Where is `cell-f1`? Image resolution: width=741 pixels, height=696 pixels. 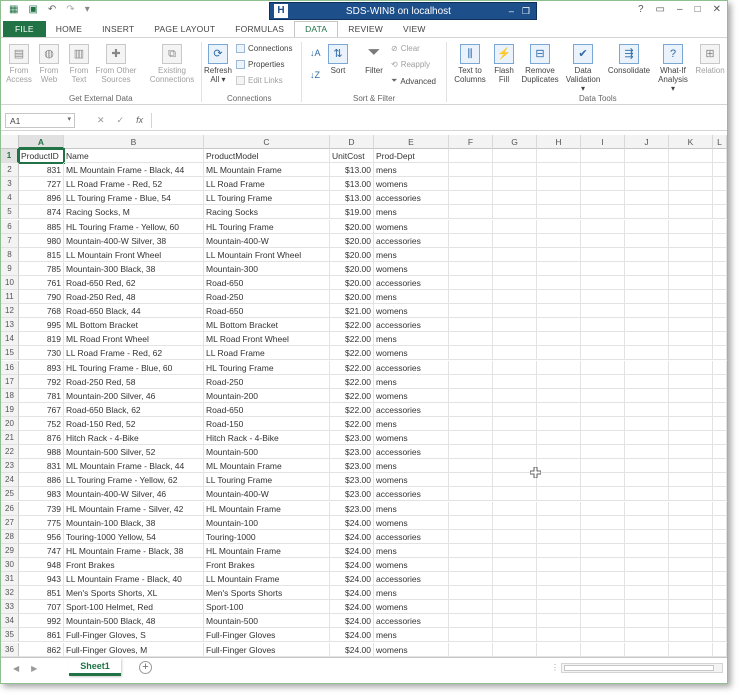 cell-f1 is located at coordinates (471, 156).